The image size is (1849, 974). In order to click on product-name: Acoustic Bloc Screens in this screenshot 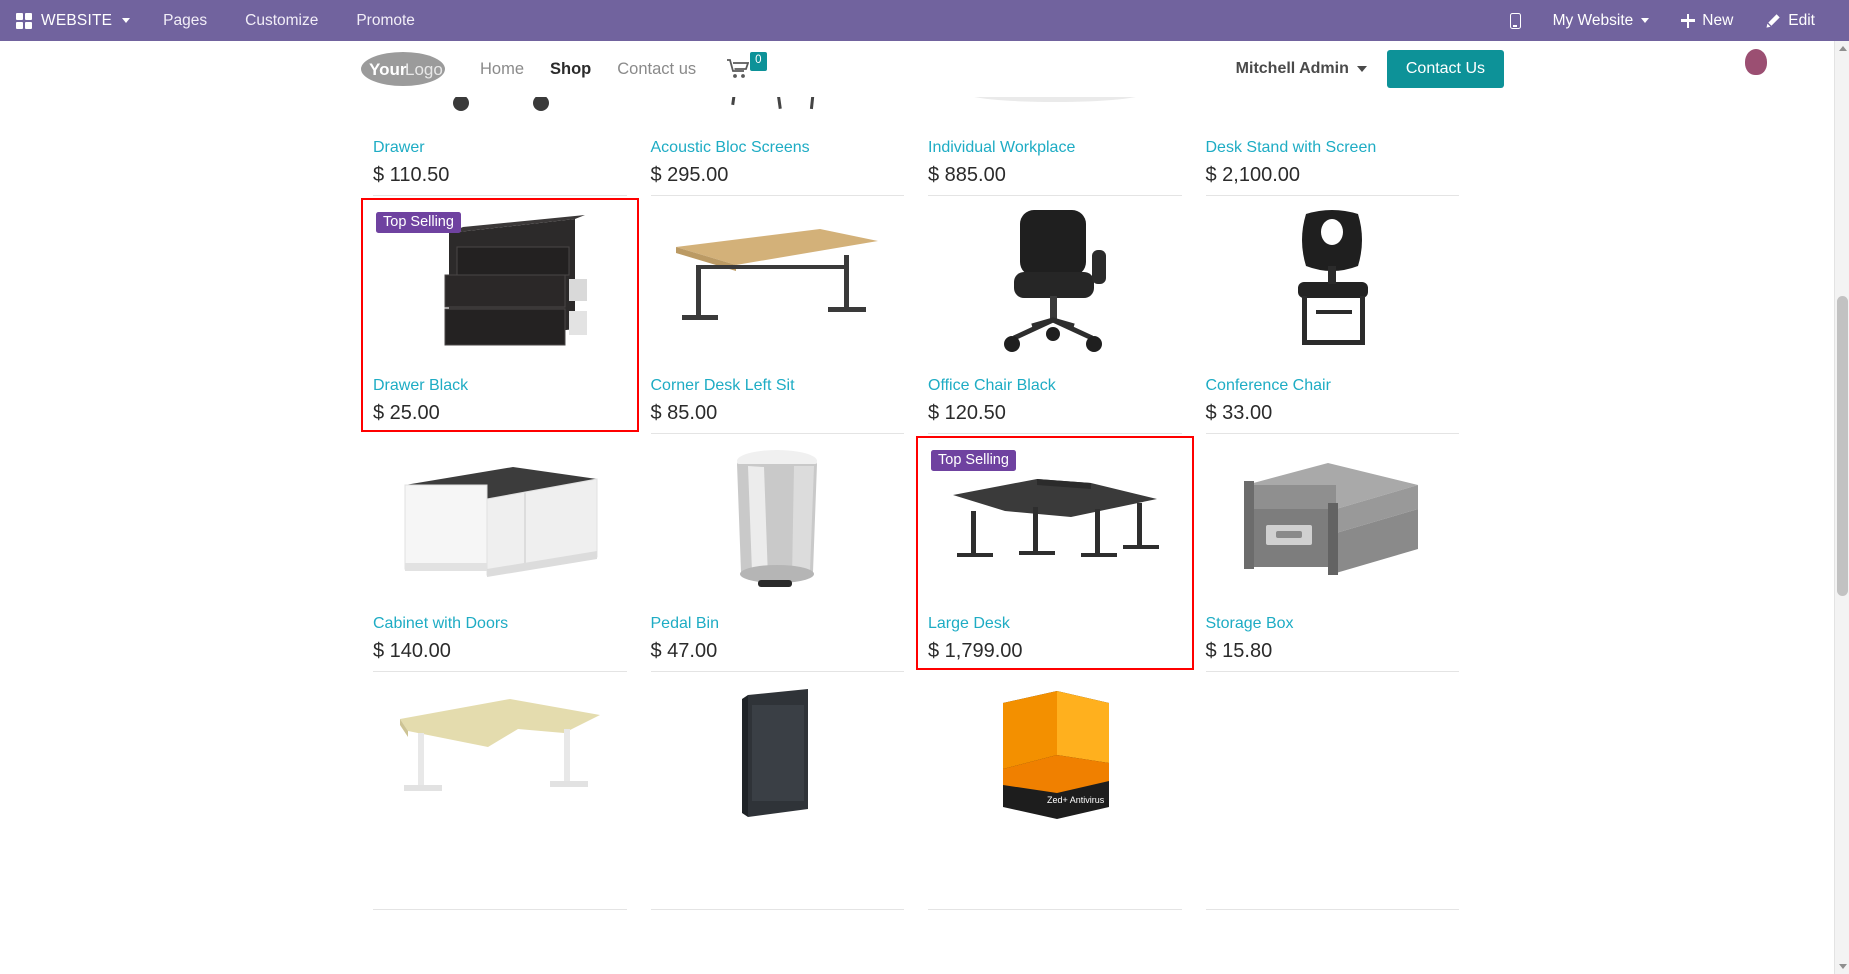, I will do `click(778, 148)`.